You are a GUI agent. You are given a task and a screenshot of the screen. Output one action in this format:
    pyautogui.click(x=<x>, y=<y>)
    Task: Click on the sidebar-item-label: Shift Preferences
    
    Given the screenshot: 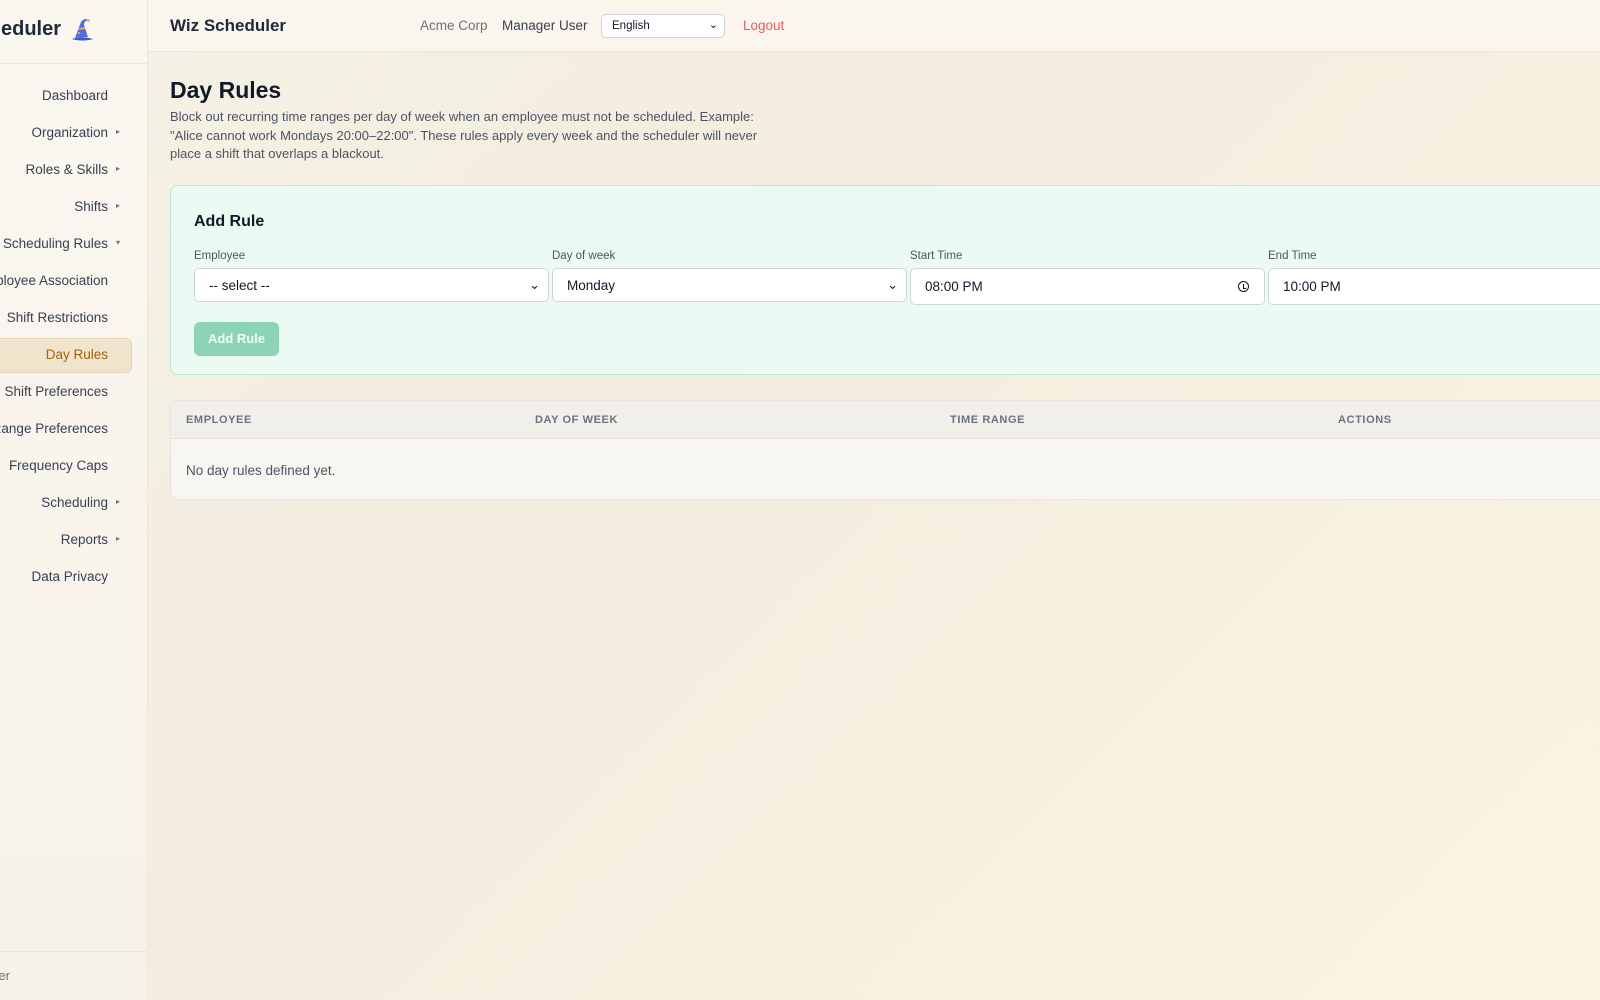 What is the action you would take?
    pyautogui.click(x=56, y=391)
    